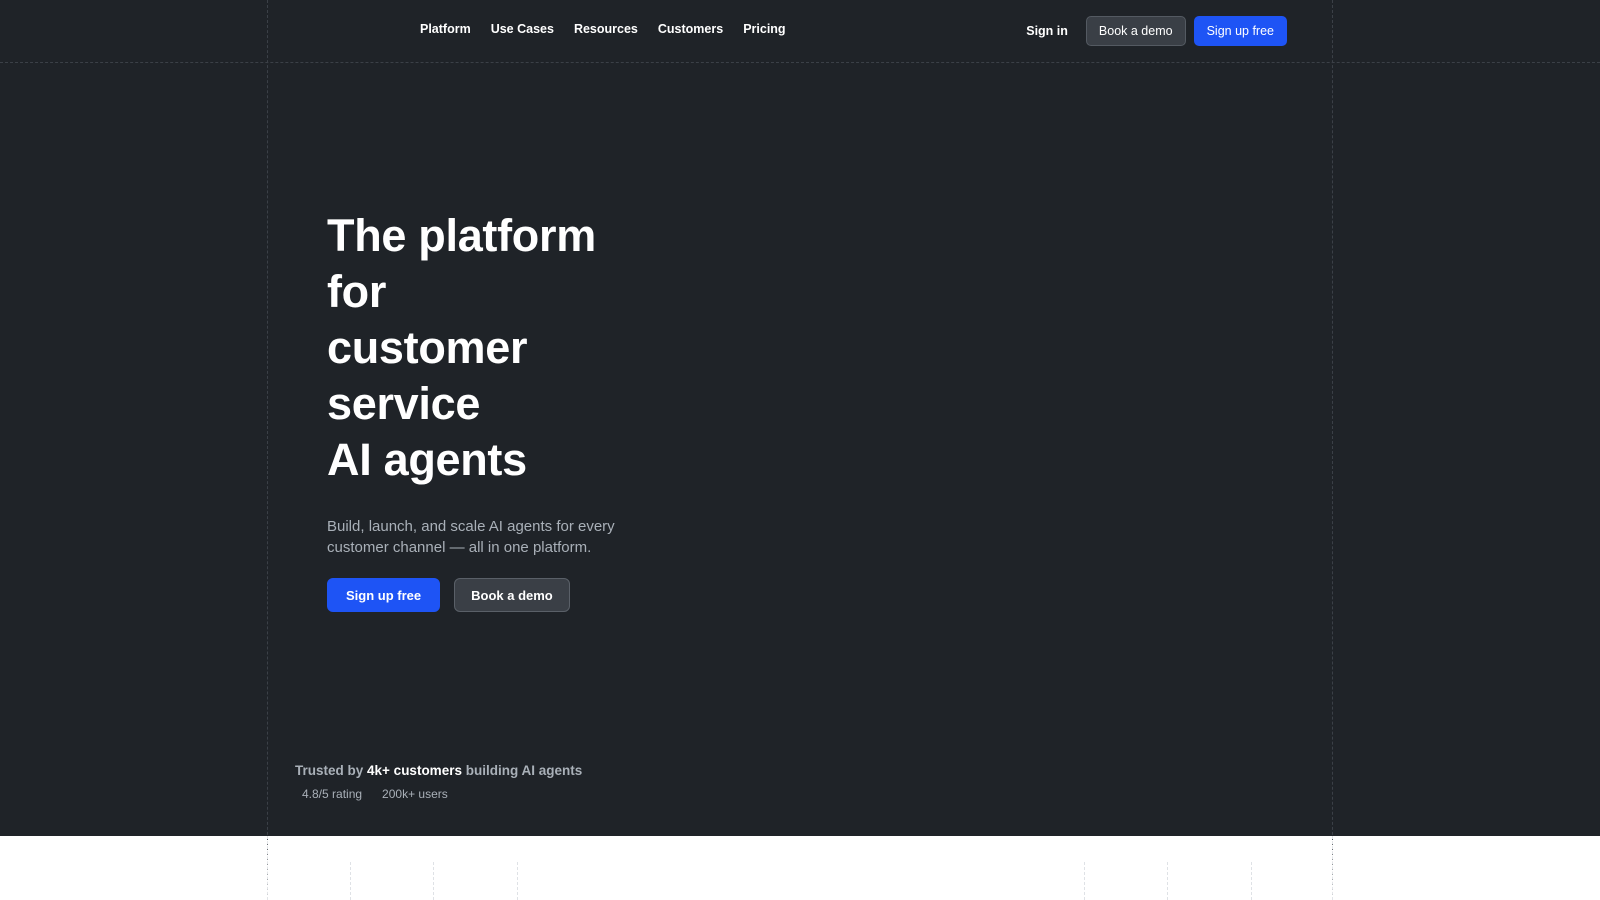 The width and height of the screenshot is (1600, 900). What do you see at coordinates (606, 29) in the screenshot?
I see `nav-link-resources: Resources` at bounding box center [606, 29].